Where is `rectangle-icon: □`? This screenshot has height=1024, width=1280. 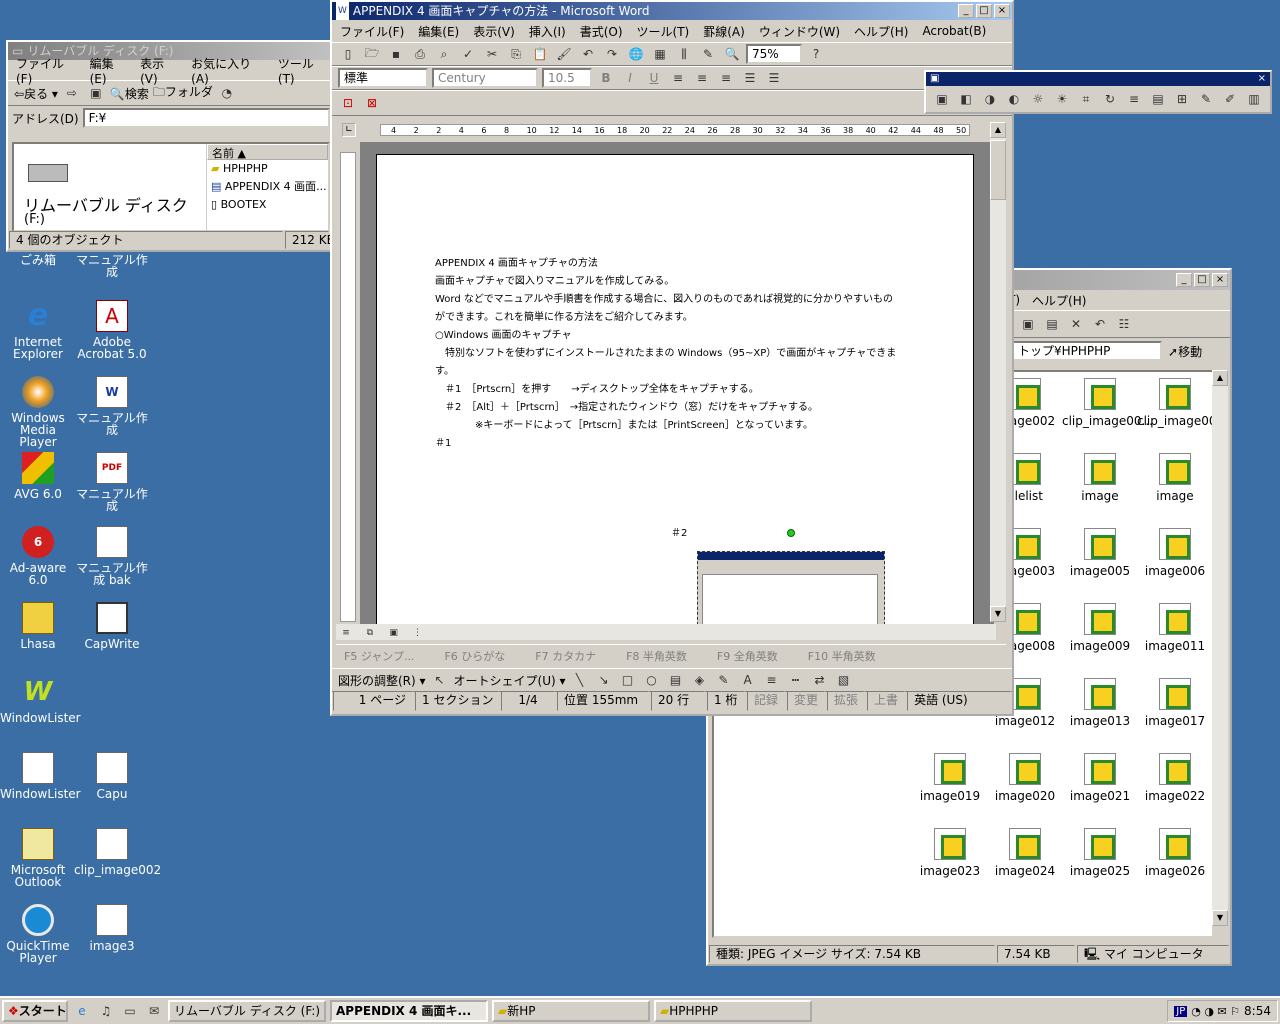
rectangle-icon: □ is located at coordinates (628, 680).